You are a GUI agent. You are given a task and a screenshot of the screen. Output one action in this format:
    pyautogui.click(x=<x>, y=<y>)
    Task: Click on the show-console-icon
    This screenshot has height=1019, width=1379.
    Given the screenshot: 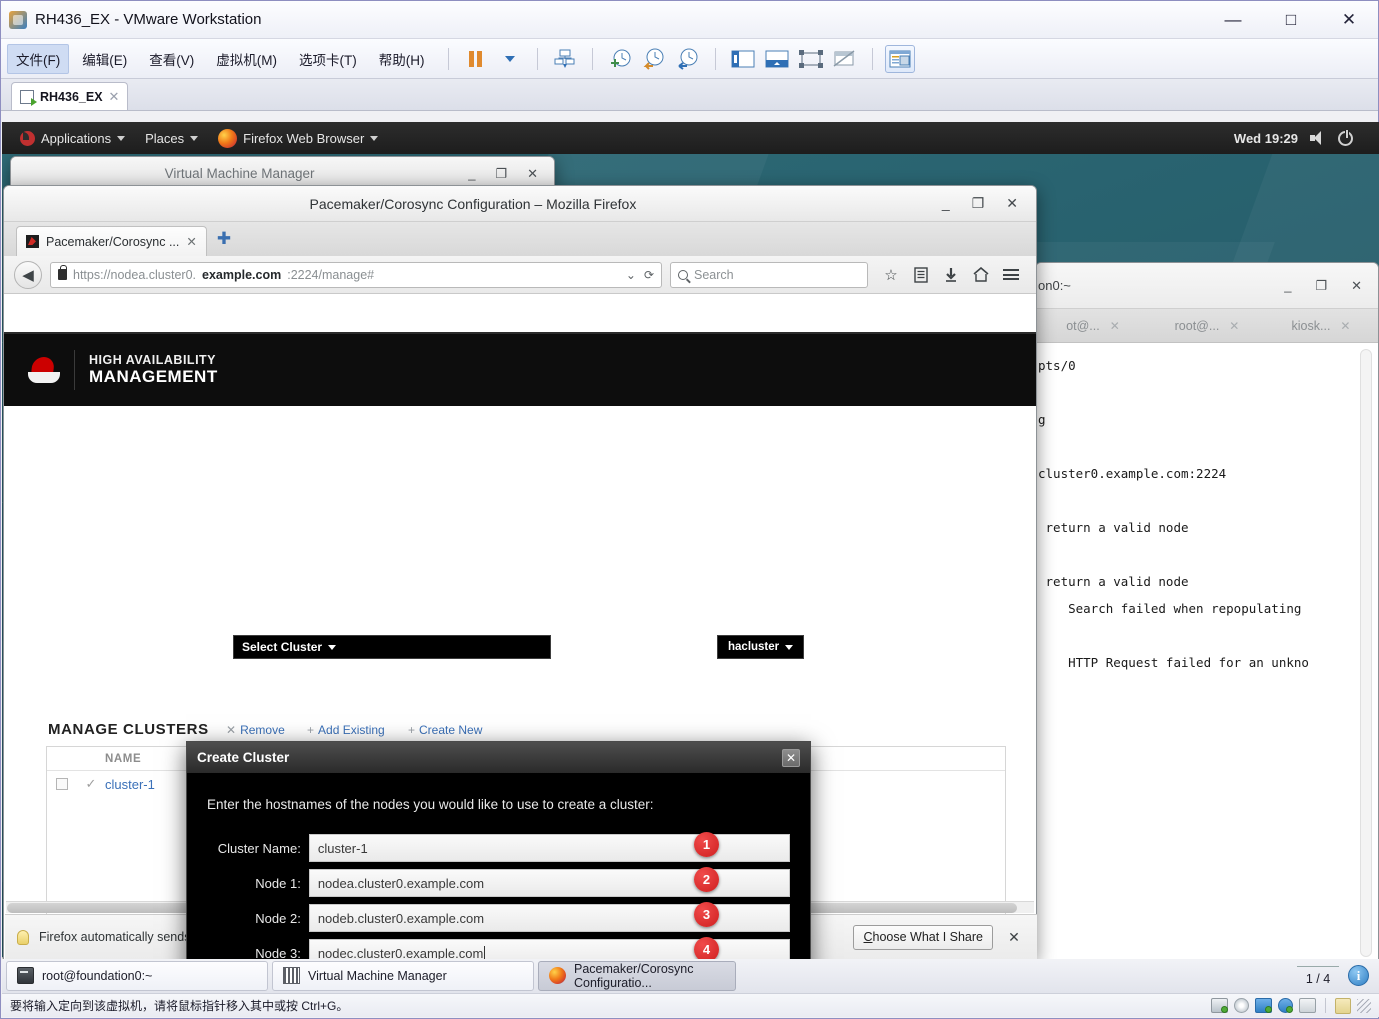 What is the action you would take?
    pyautogui.click(x=777, y=59)
    